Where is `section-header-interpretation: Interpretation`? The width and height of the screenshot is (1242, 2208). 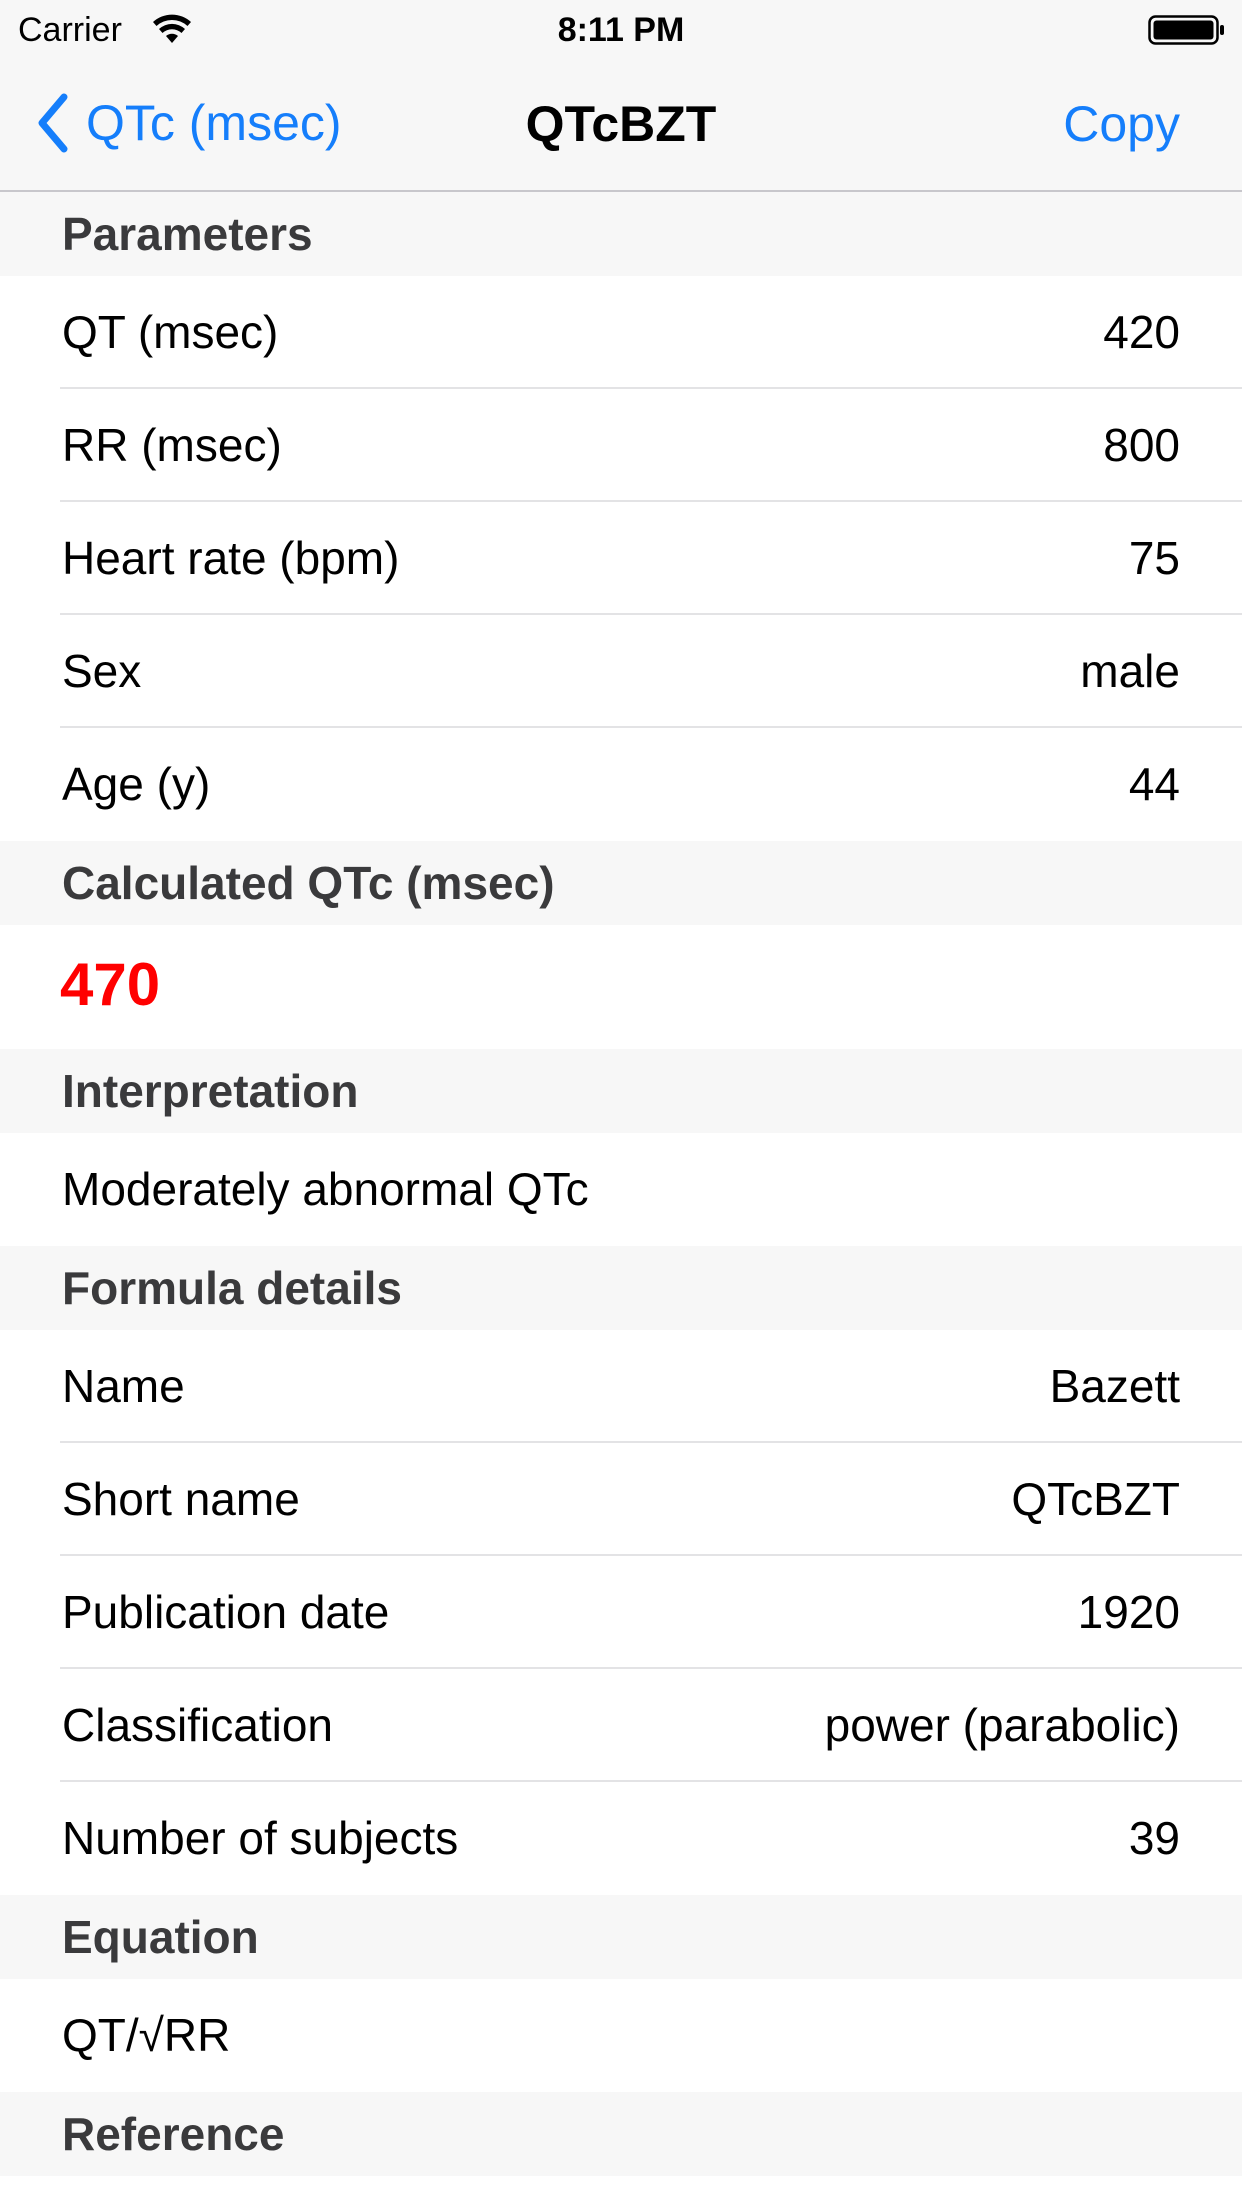 section-header-interpretation: Interpretation is located at coordinates (621, 1091).